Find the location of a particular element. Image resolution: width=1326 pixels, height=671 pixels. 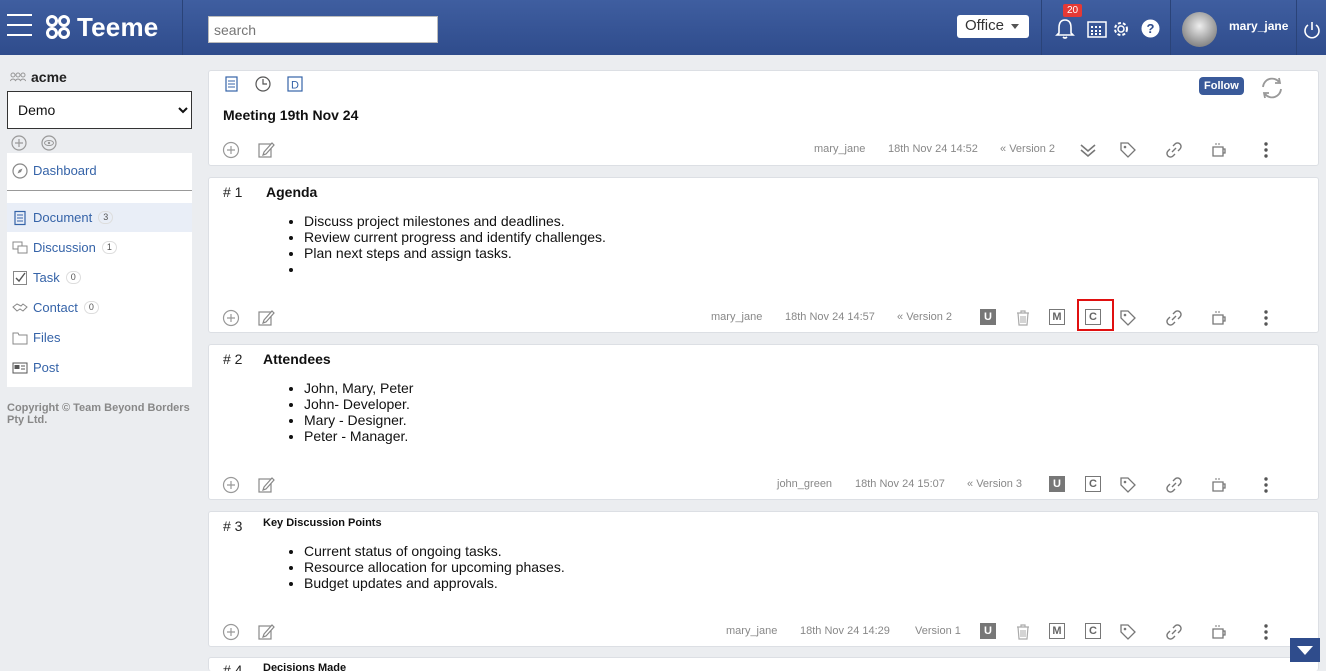

version-label: Version 1 is located at coordinates (938, 631).